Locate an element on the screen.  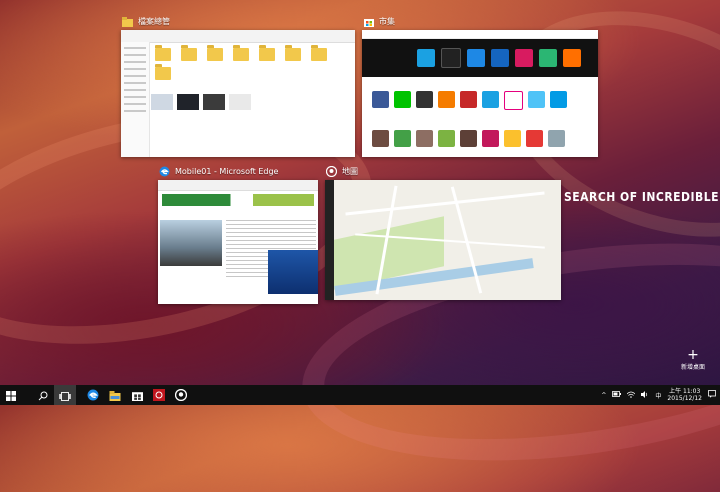
store-featured is located at coordinates (480, 58).